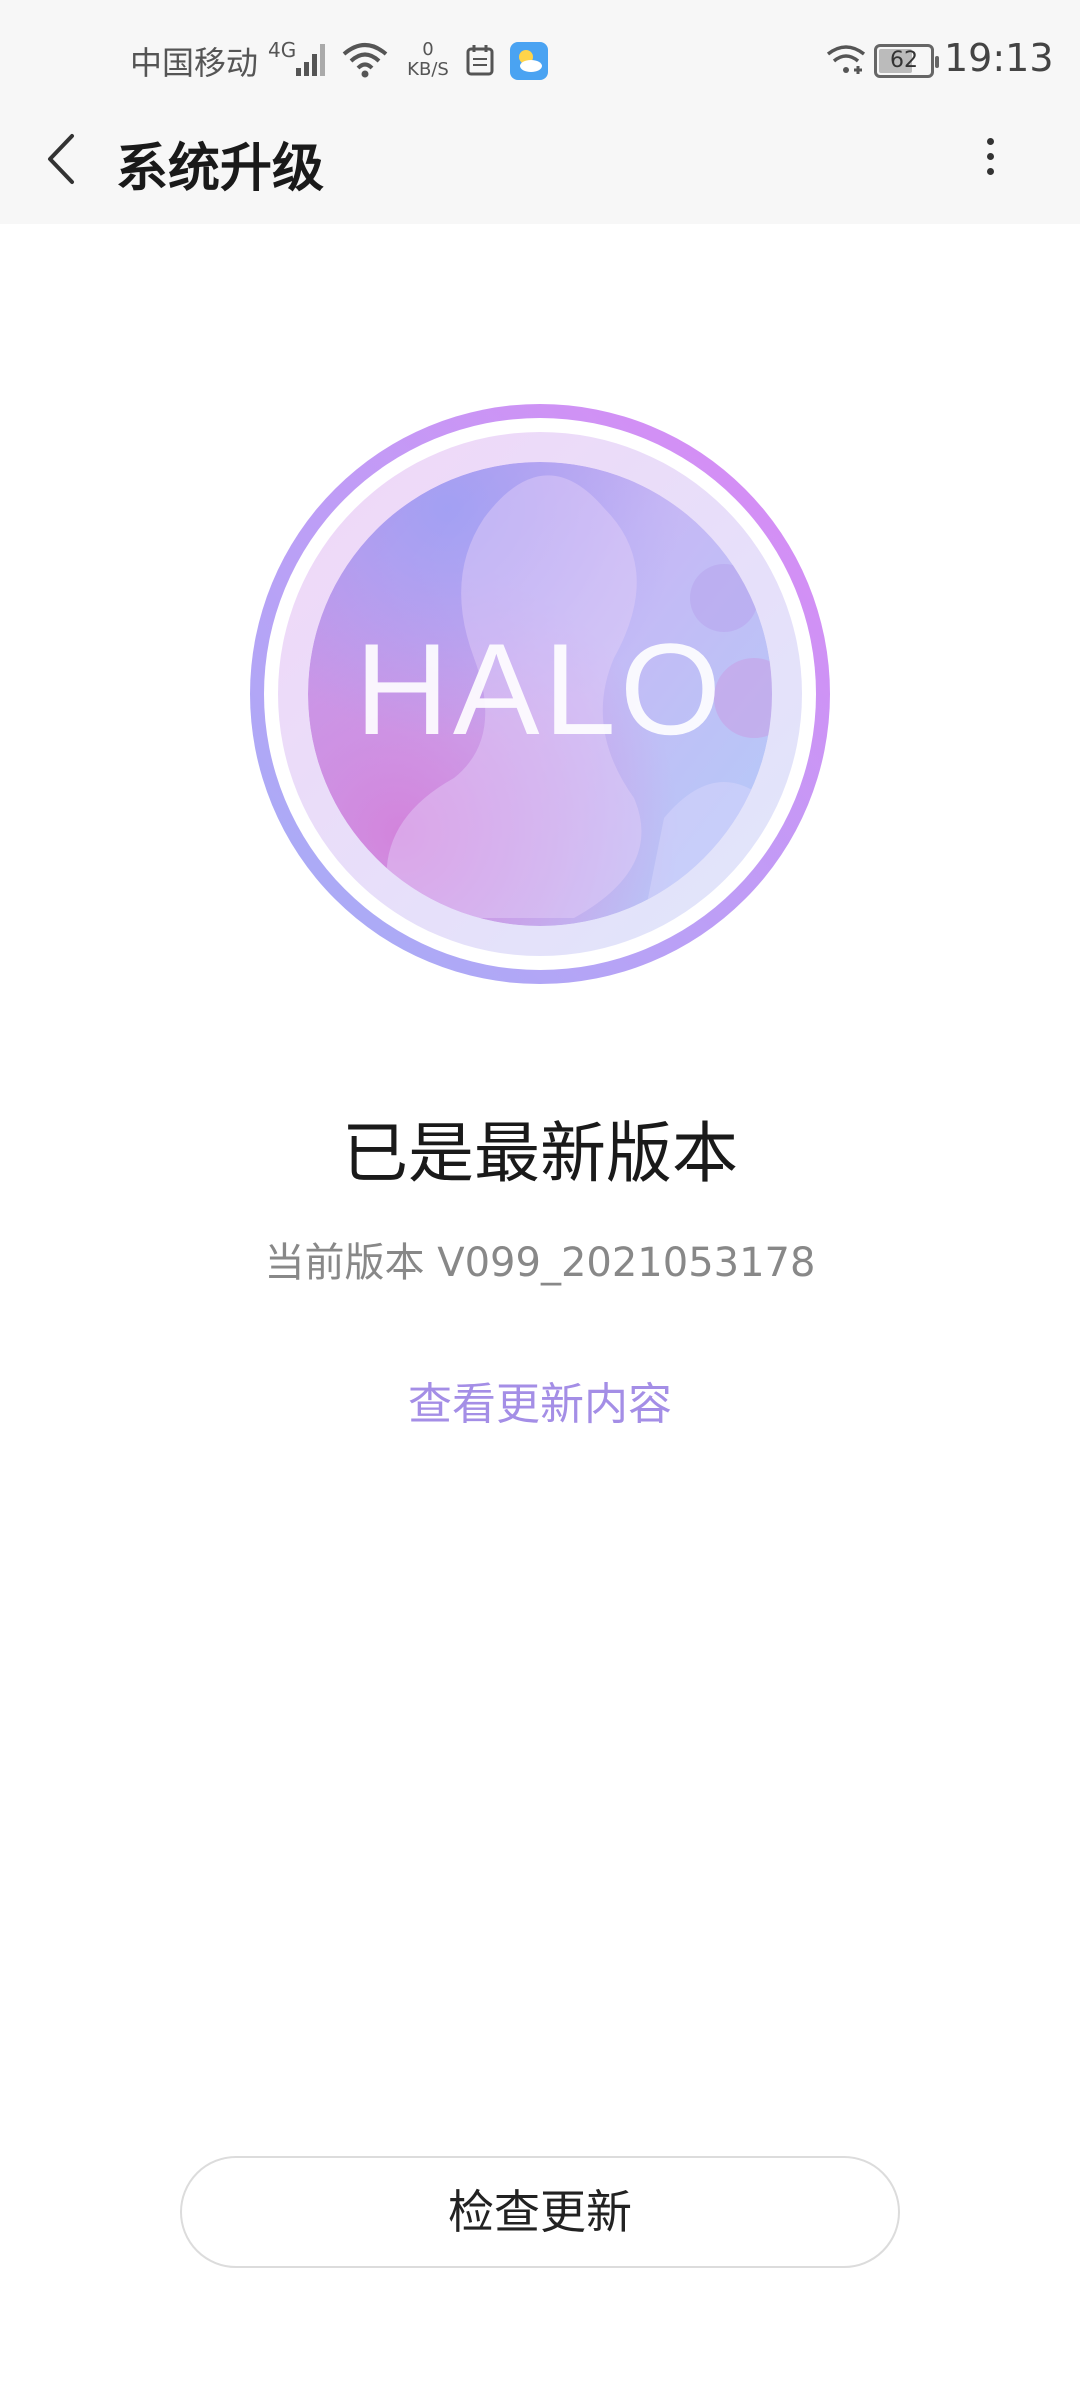 The width and height of the screenshot is (1080, 2400). Describe the element at coordinates (540, 1263) in the screenshot. I see `current-version: 当前版本 V099_2021053178` at that location.